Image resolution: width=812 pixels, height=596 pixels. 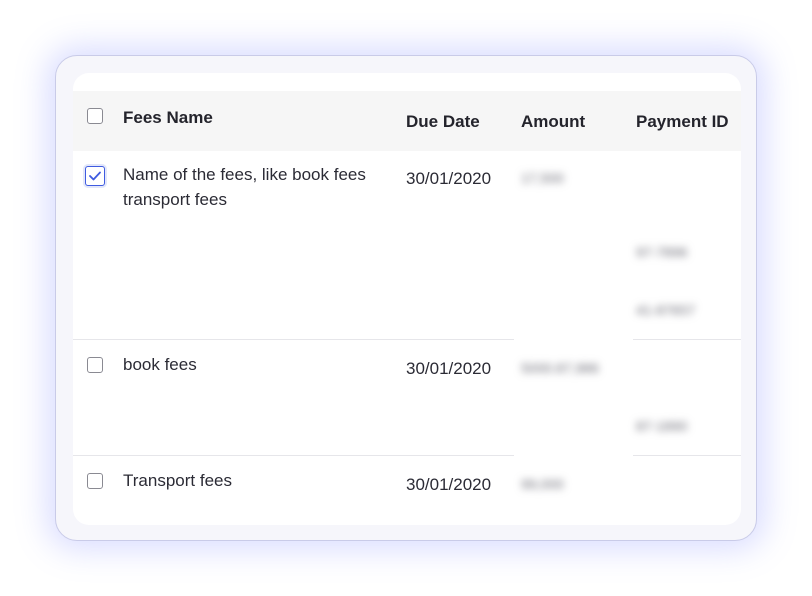 I want to click on amount-cell-redacted: 5000.87,986, so click(x=560, y=368).